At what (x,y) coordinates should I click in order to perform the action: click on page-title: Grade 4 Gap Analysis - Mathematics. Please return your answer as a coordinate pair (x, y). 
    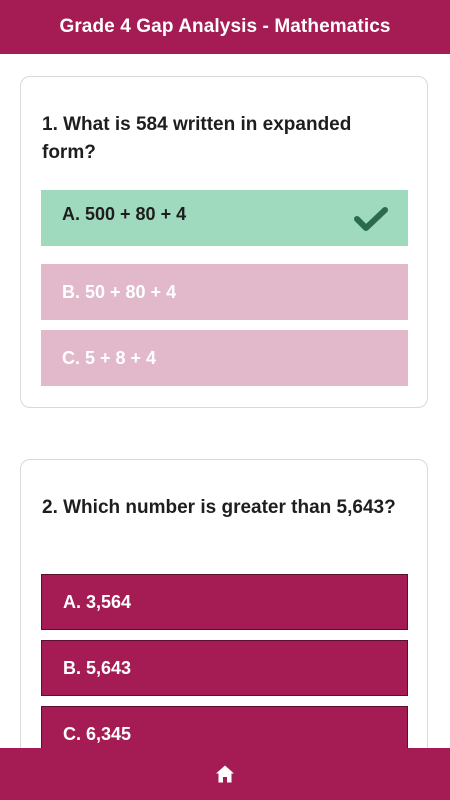
    Looking at the image, I should click on (225, 26).